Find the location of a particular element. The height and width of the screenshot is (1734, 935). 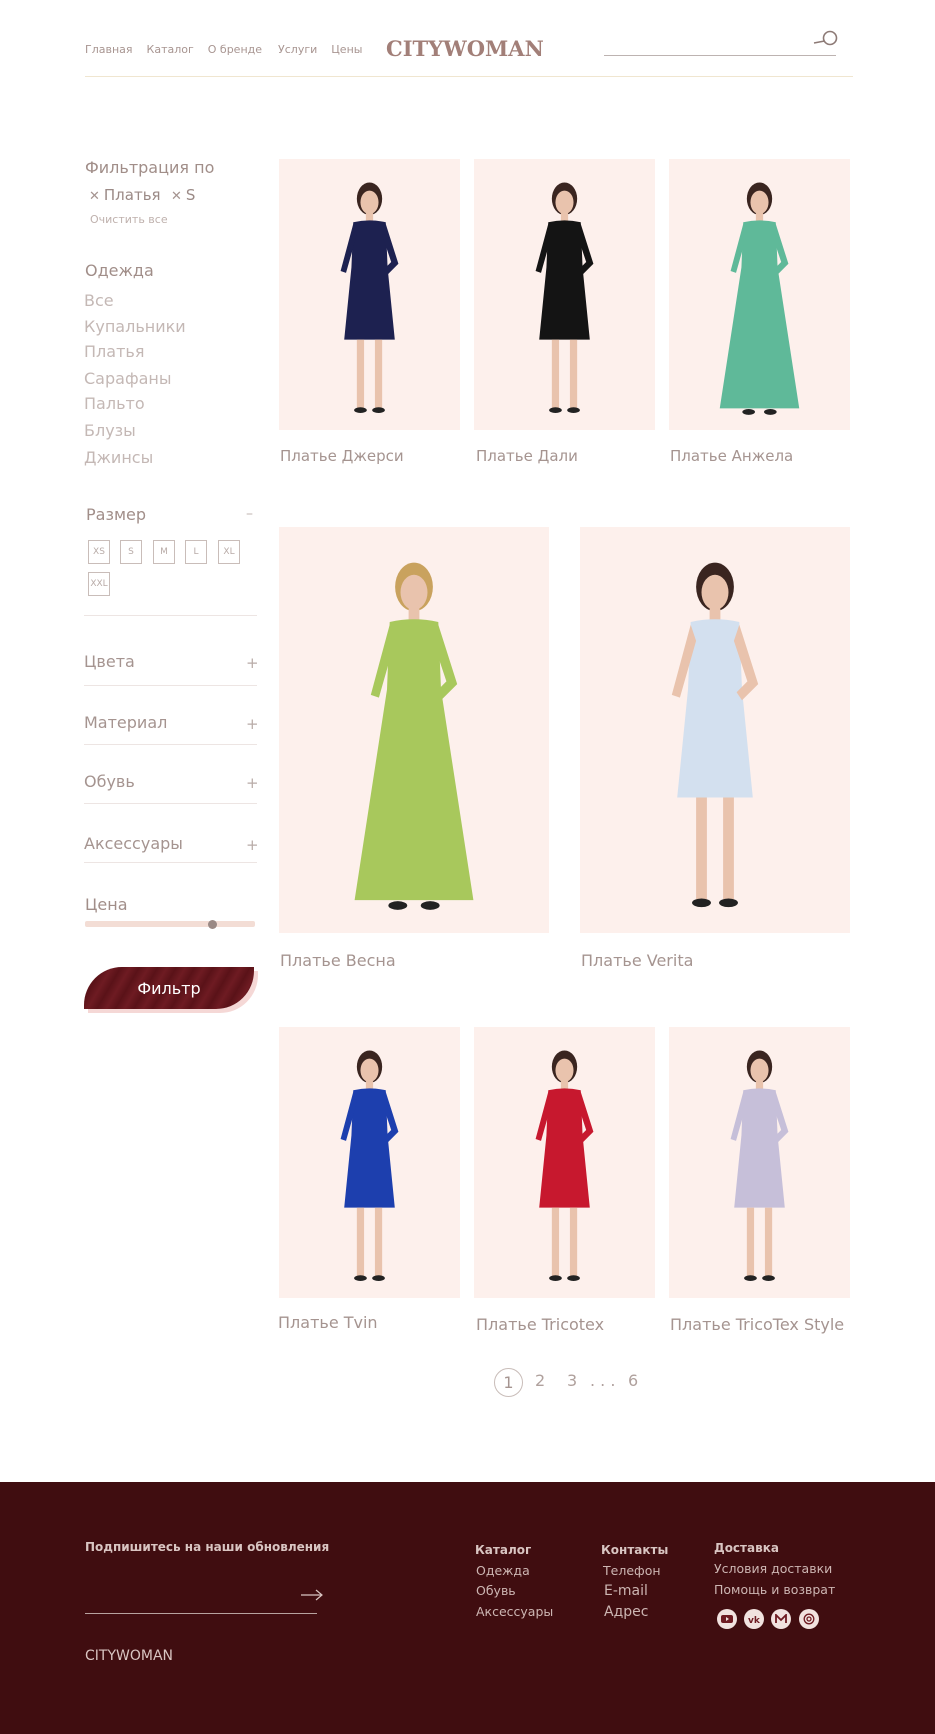

category-coats: Пальто is located at coordinates (114, 403).